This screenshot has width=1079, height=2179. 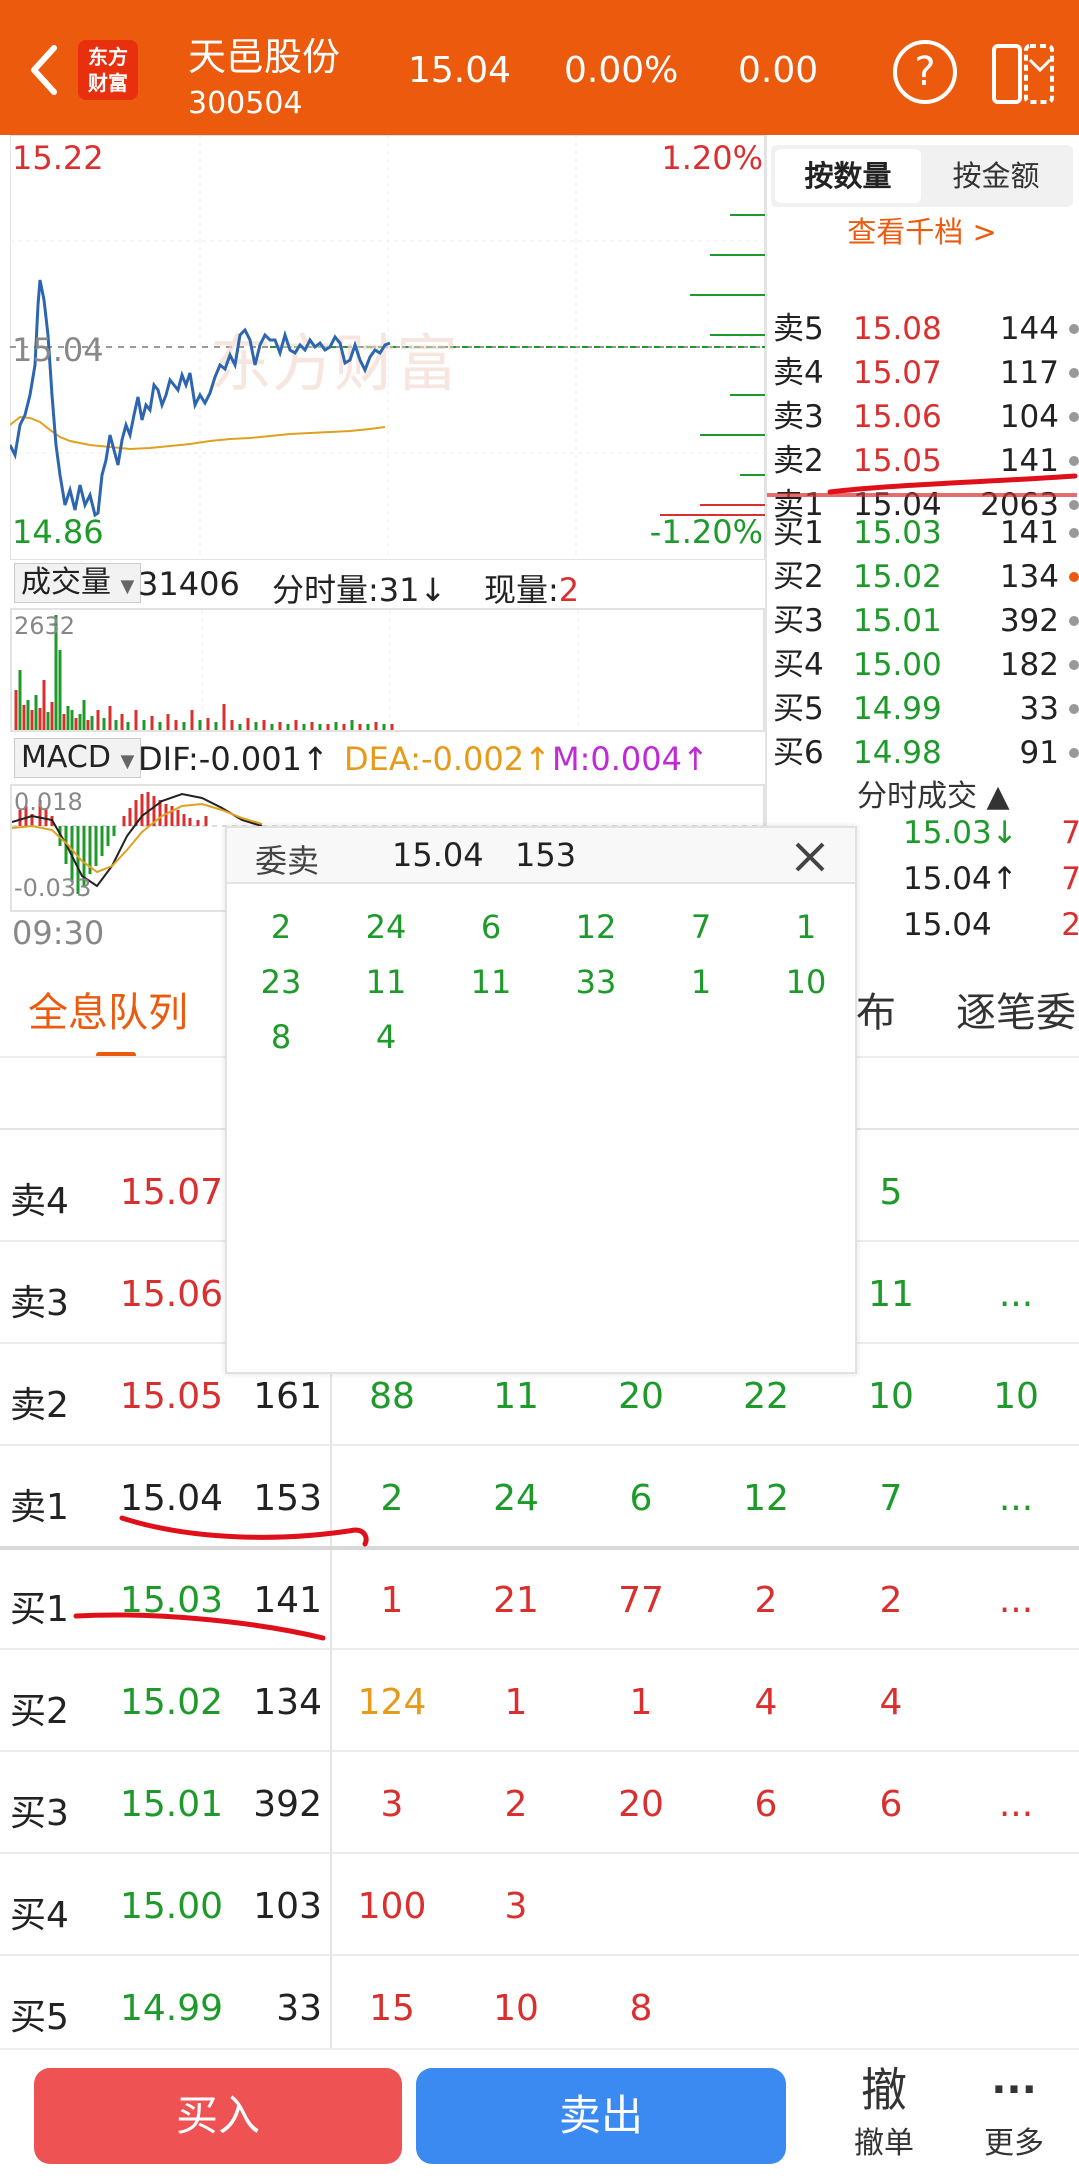 What do you see at coordinates (296, 670) in the screenshot?
I see `volume-bars-svg` at bounding box center [296, 670].